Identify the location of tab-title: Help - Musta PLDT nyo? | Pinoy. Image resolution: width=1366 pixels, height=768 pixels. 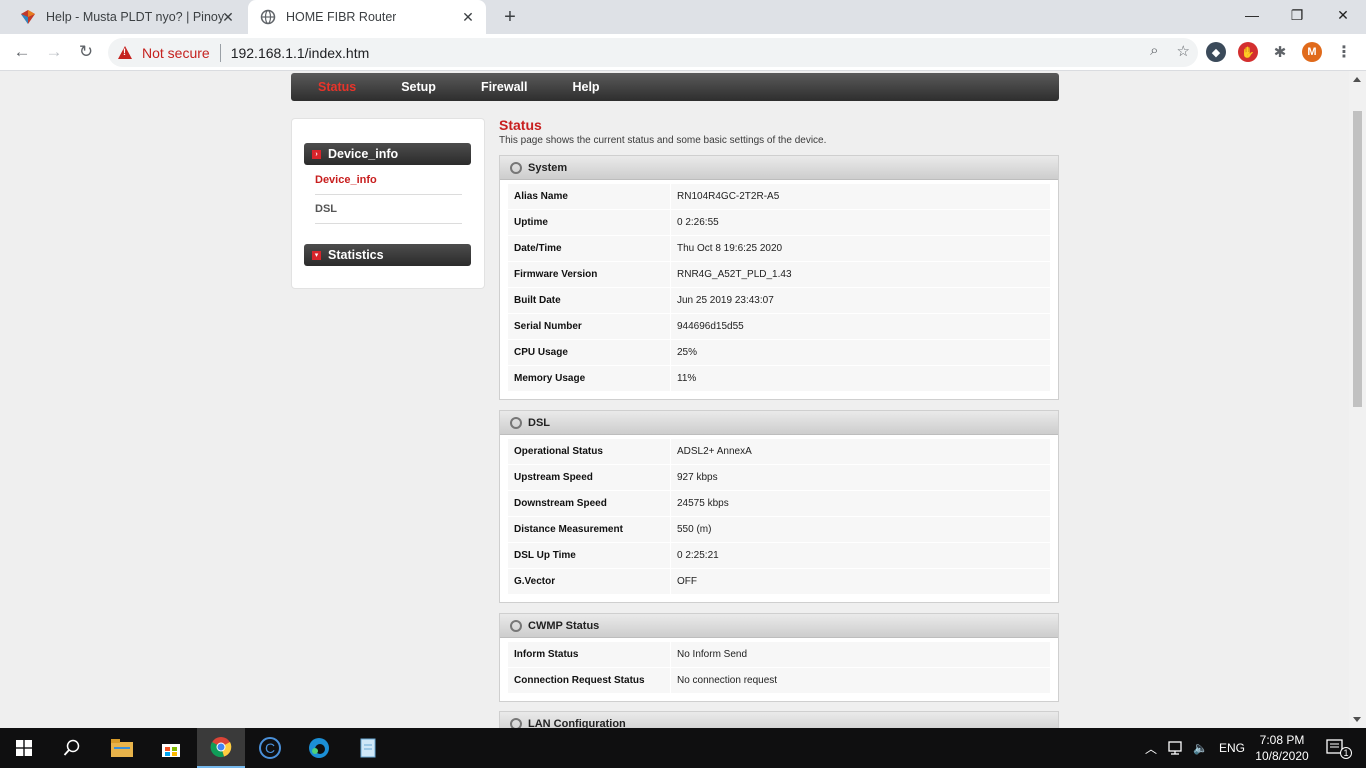
(135, 17).